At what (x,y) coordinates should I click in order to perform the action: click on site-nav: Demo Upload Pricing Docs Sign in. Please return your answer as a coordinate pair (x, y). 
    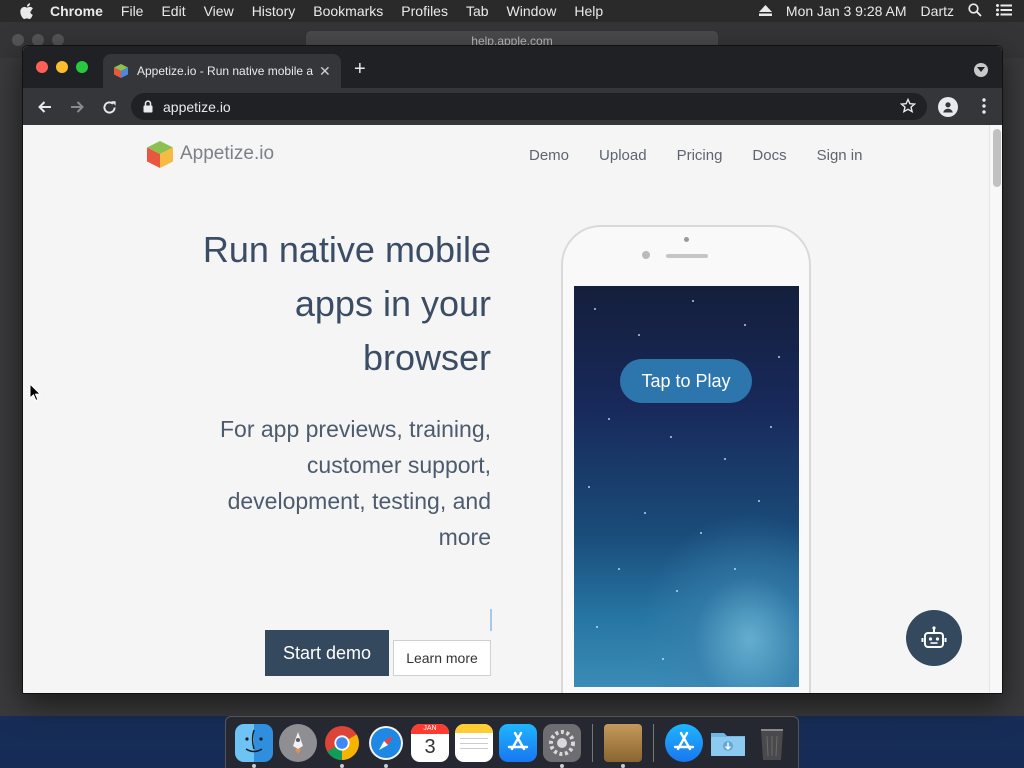
    Looking at the image, I should click on (710, 155).